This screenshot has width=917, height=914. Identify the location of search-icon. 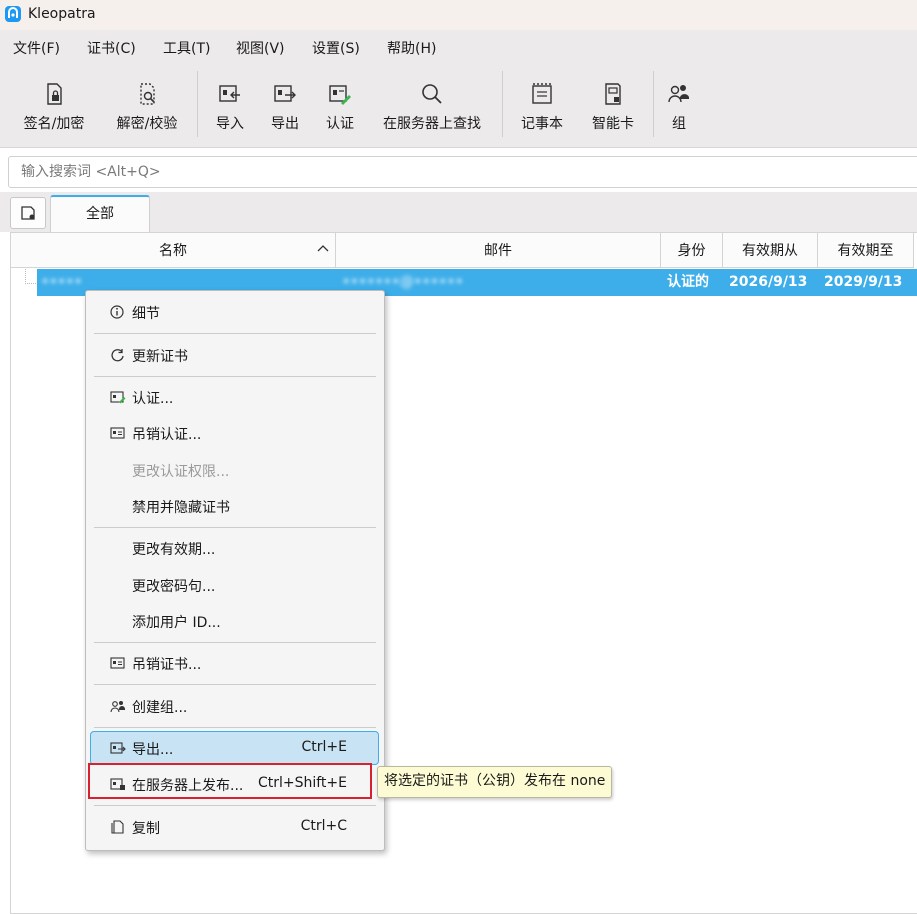
(432, 94).